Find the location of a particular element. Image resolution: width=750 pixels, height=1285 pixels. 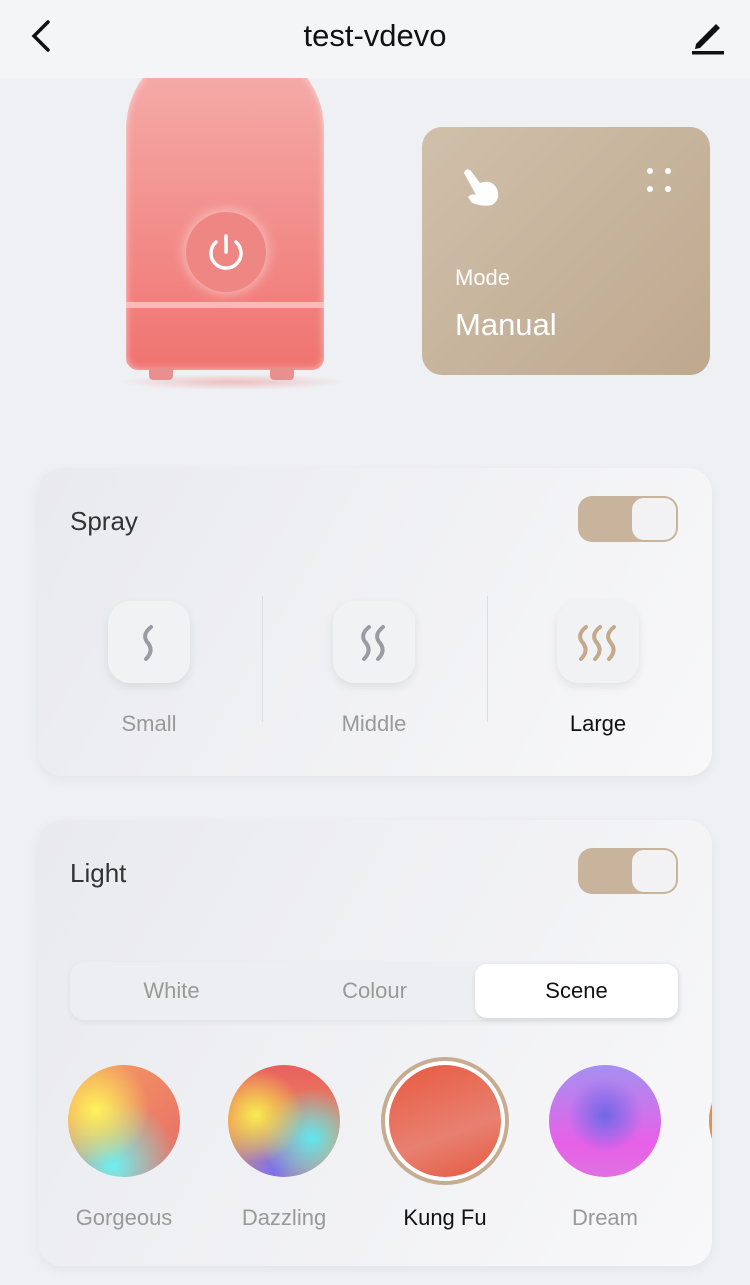

header: test-vdevo is located at coordinates (375, 39).